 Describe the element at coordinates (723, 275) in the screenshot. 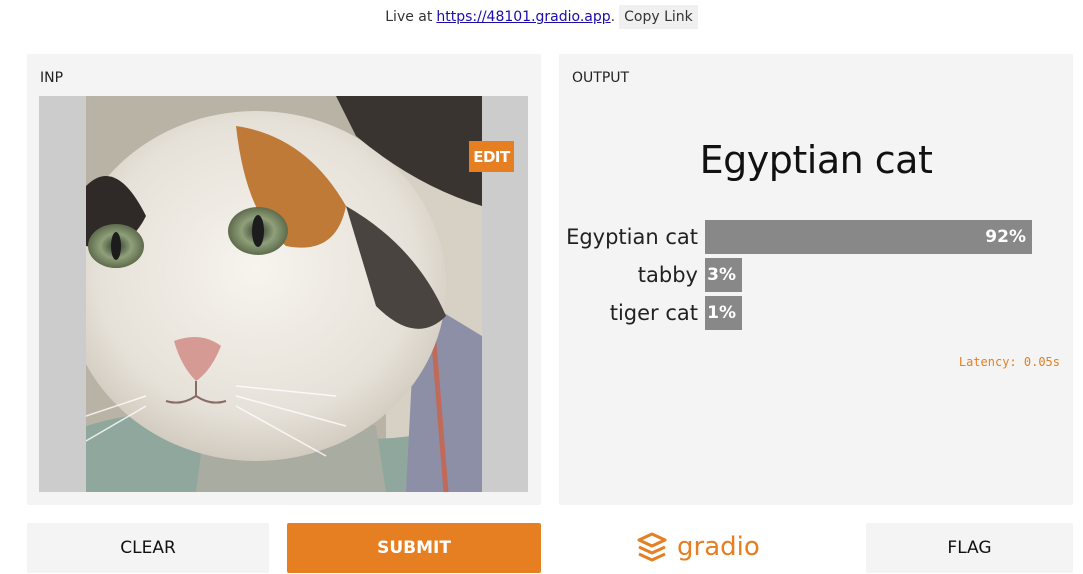

I see `confidence-bar: 3%` at that location.